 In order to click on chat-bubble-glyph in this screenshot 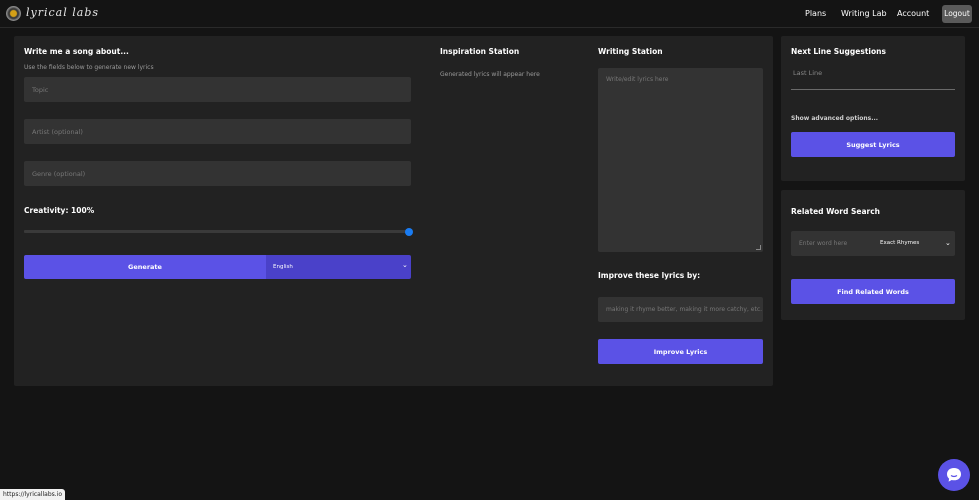, I will do `click(954, 475)`.